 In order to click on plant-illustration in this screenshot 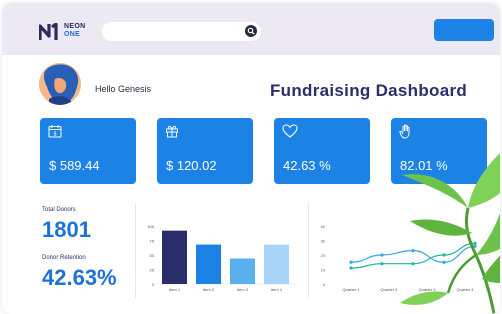, I will do `click(450, 233)`.